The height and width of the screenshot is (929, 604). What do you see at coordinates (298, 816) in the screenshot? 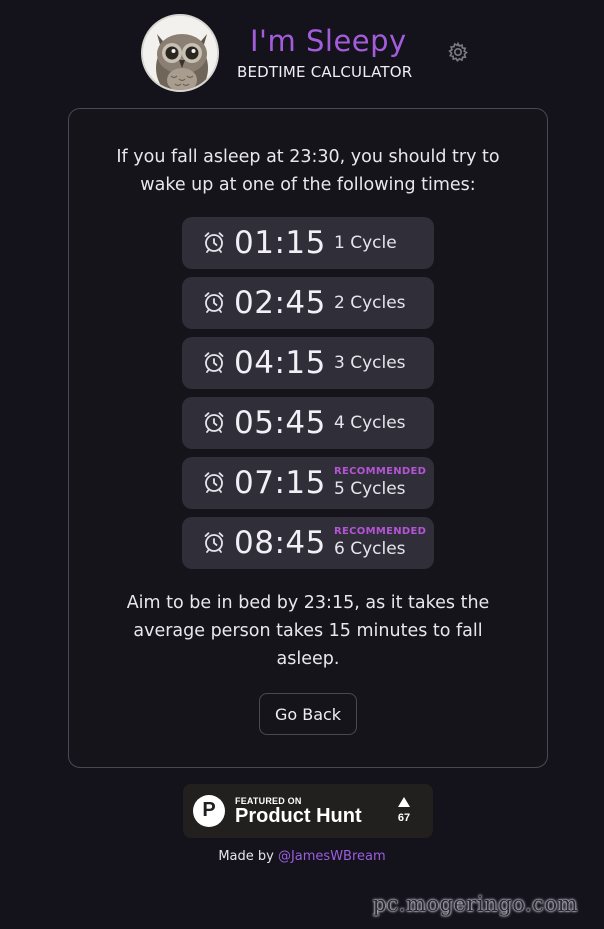
I see `ph-name: Product Hunt` at bounding box center [298, 816].